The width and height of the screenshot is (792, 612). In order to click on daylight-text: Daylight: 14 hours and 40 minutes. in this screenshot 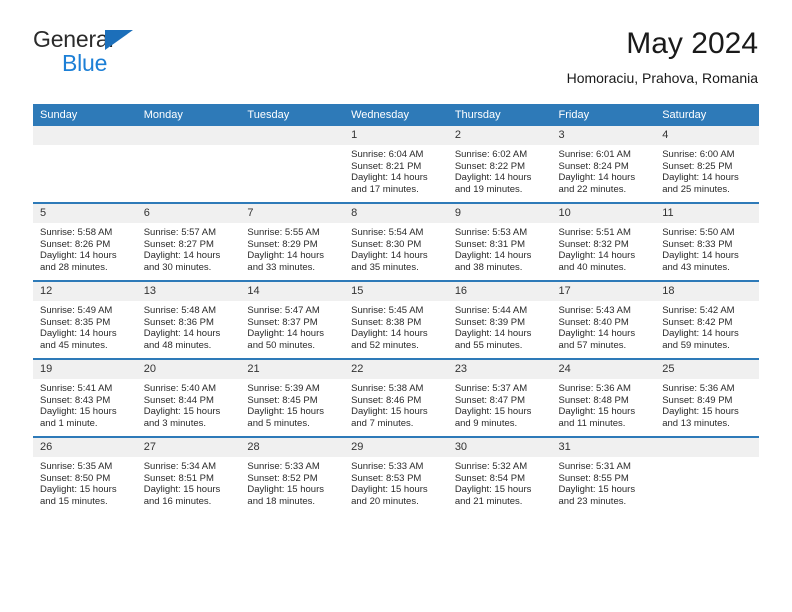, I will do `click(597, 261)`.